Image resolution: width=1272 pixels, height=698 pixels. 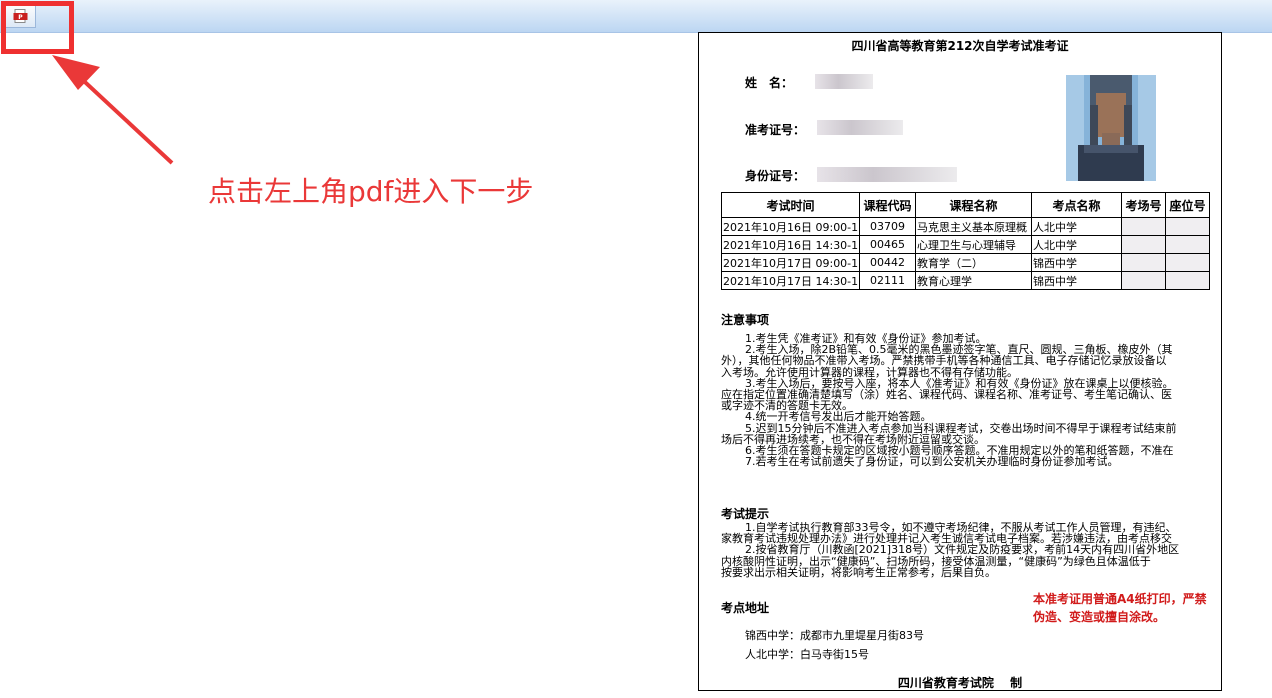 What do you see at coordinates (745, 608) in the screenshot?
I see `address-title: 考点地址` at bounding box center [745, 608].